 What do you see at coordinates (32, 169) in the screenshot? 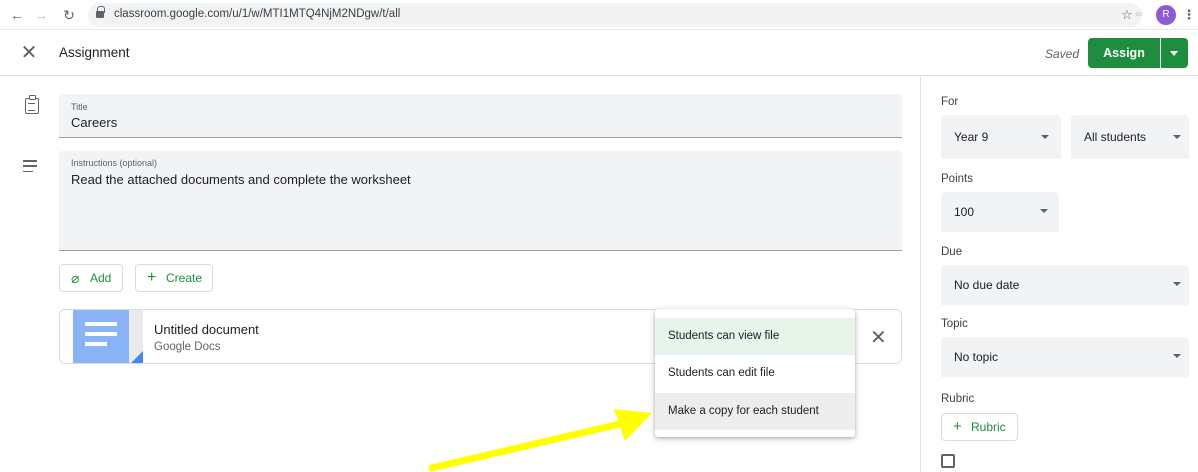
I see `notes-icon` at bounding box center [32, 169].